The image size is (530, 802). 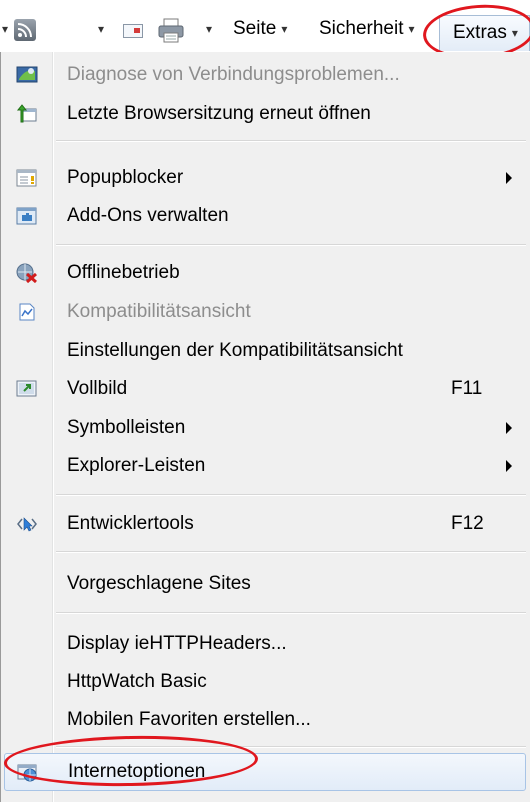 I want to click on home-dropdown-caret: ▾, so click(x=5, y=29).